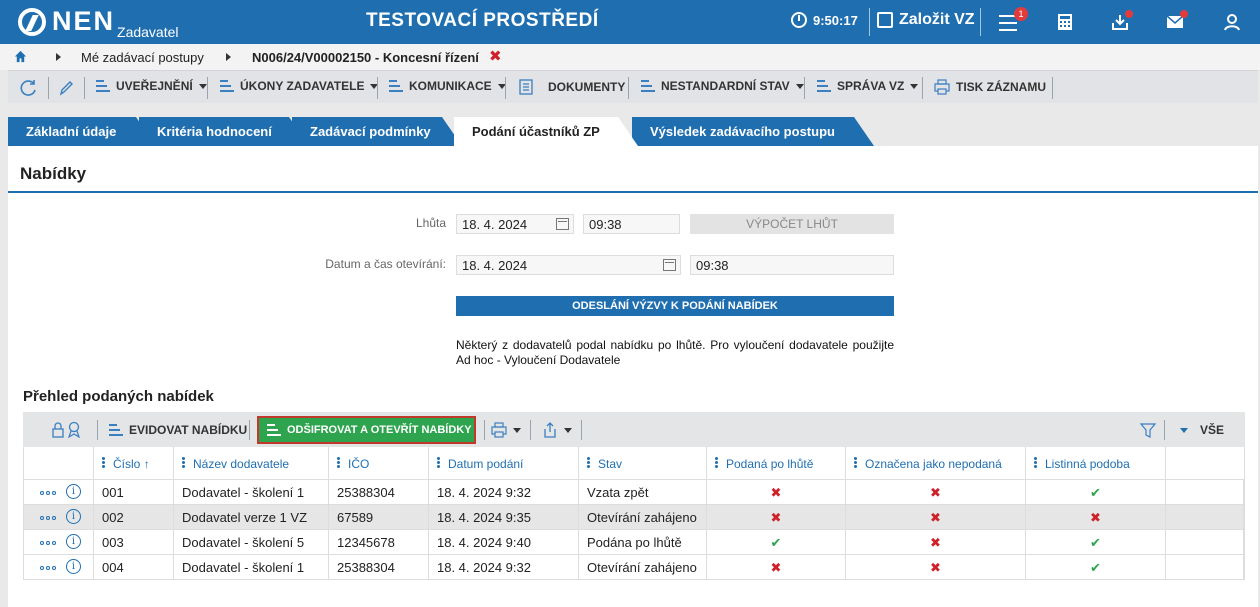 The height and width of the screenshot is (607, 1260). What do you see at coordinates (66, 88) in the screenshot?
I see `pencil-icon` at bounding box center [66, 88].